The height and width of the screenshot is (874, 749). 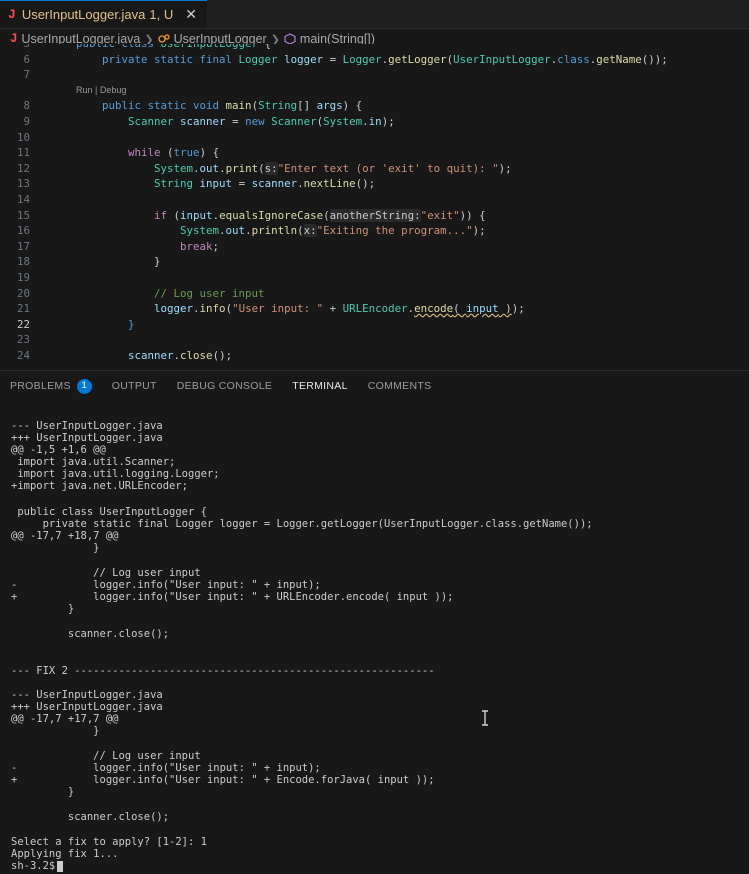 What do you see at coordinates (134, 386) in the screenshot?
I see `tab-output: OUTPUT` at bounding box center [134, 386].